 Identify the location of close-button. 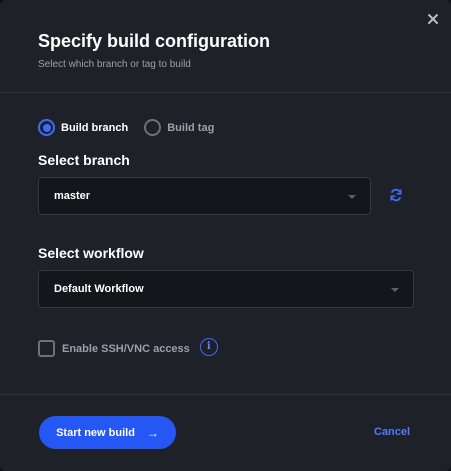
(433, 19).